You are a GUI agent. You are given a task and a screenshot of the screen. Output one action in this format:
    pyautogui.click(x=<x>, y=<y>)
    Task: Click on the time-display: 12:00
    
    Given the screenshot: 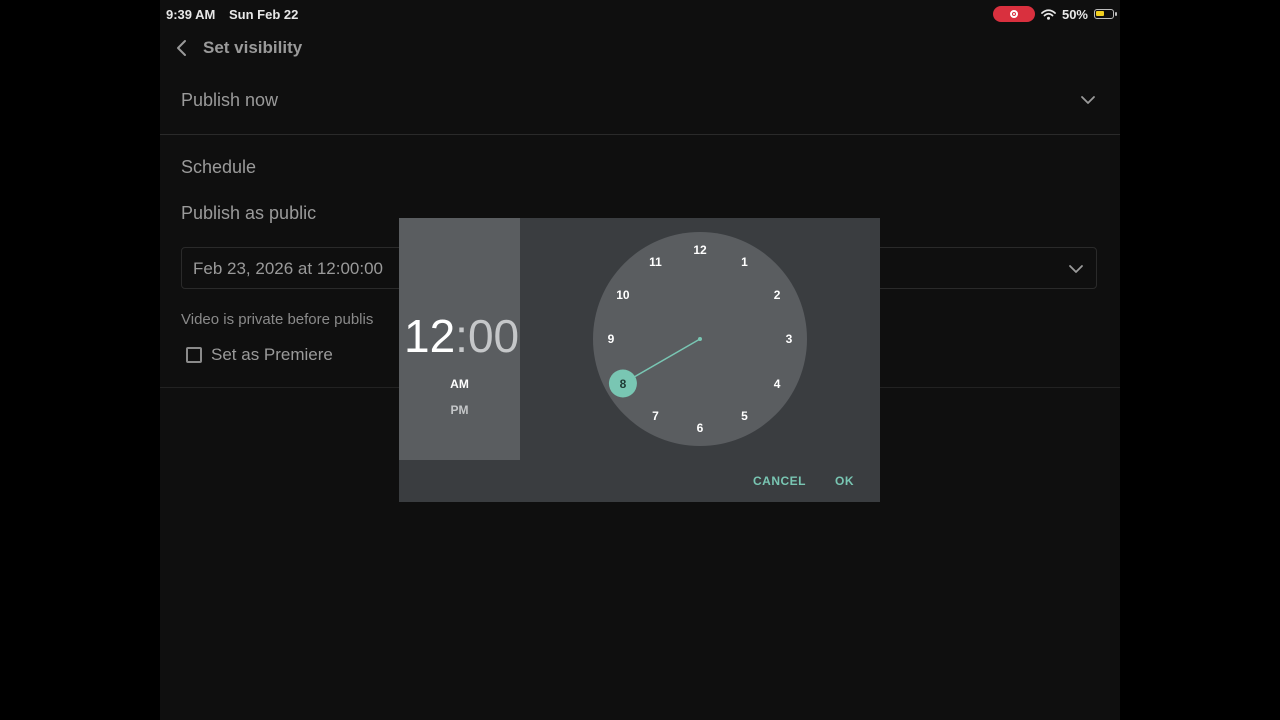 What is the action you would take?
    pyautogui.click(x=461, y=336)
    